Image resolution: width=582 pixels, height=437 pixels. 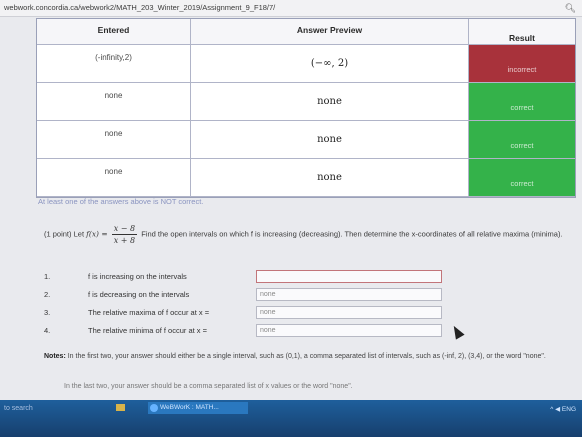 What do you see at coordinates (349, 294) in the screenshot?
I see `decreasing-intervals-input` at bounding box center [349, 294].